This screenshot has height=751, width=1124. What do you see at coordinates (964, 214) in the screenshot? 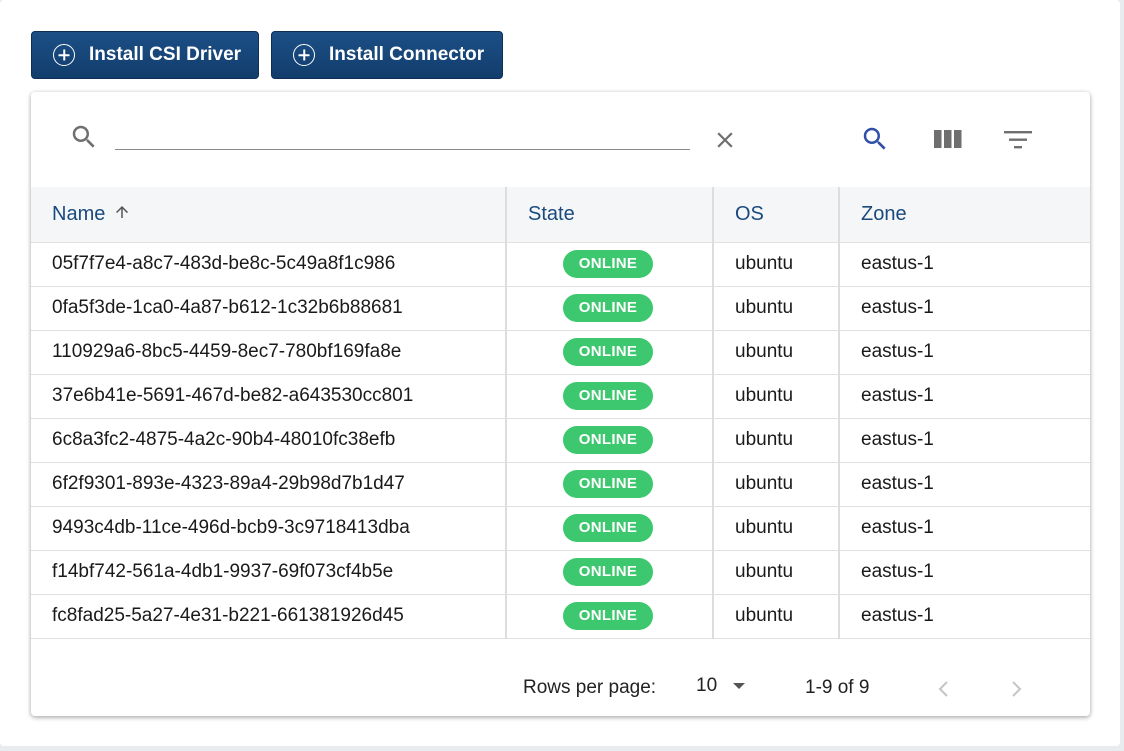
I see `column-header-zone: Zone` at bounding box center [964, 214].